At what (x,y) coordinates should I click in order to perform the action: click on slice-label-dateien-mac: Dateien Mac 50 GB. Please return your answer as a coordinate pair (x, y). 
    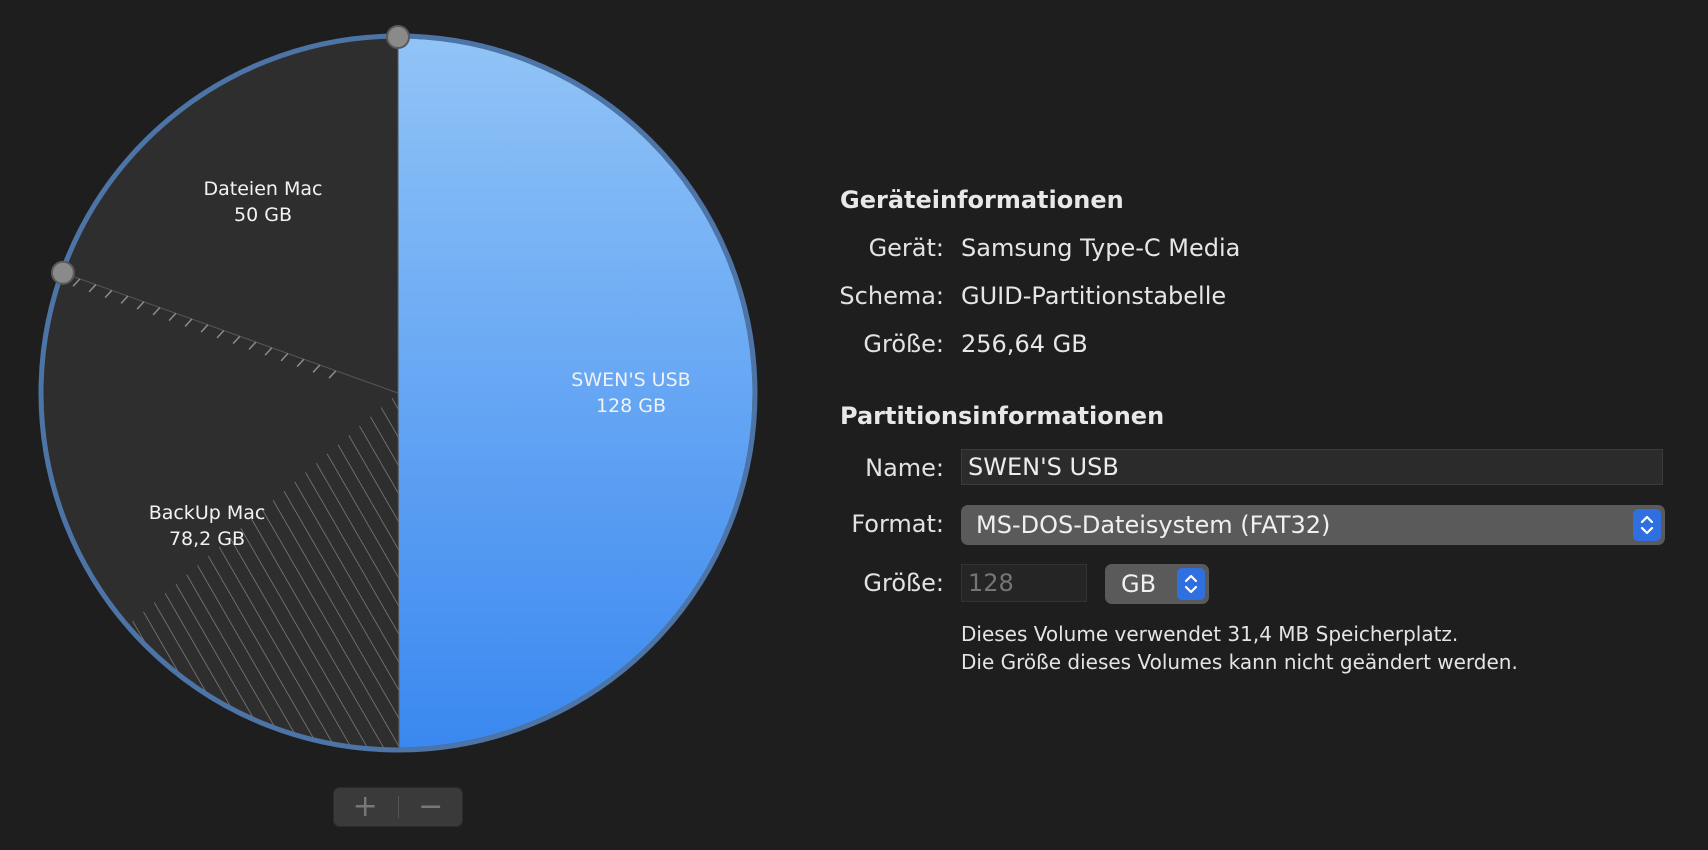
    Looking at the image, I should click on (263, 202).